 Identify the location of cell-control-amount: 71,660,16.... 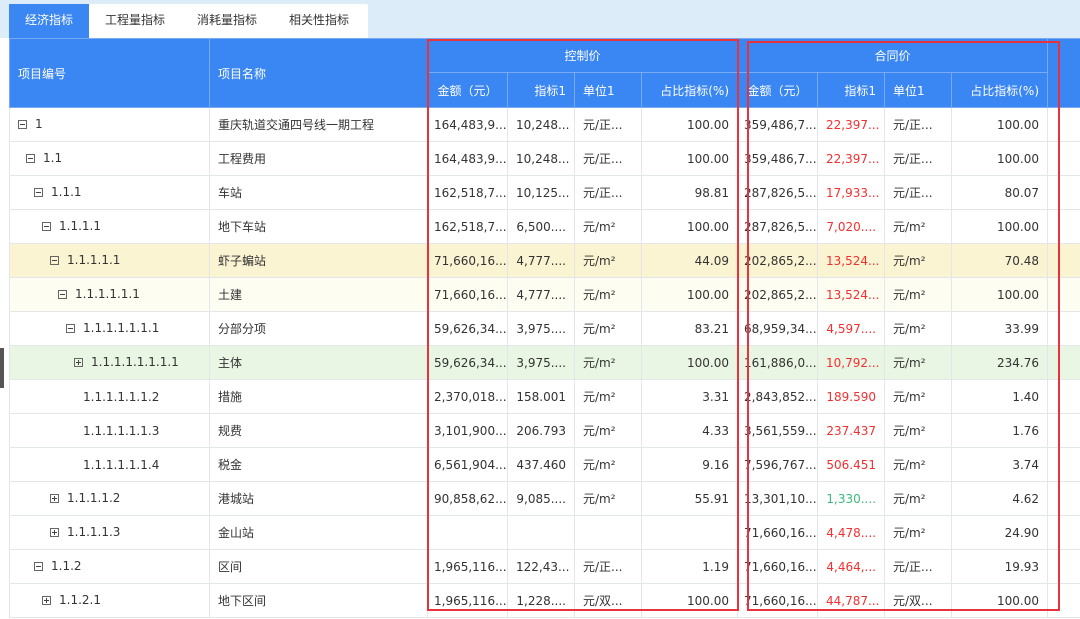
(467, 260).